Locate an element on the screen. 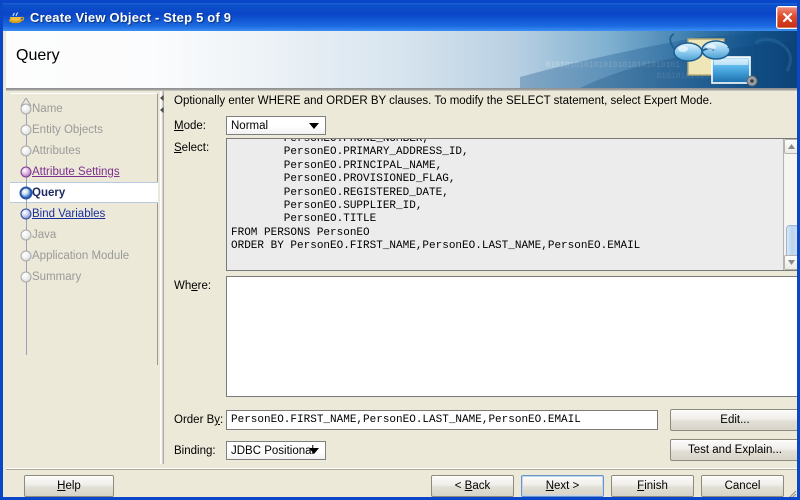 This screenshot has height=500, width=800. help-button: Help is located at coordinates (69, 486).